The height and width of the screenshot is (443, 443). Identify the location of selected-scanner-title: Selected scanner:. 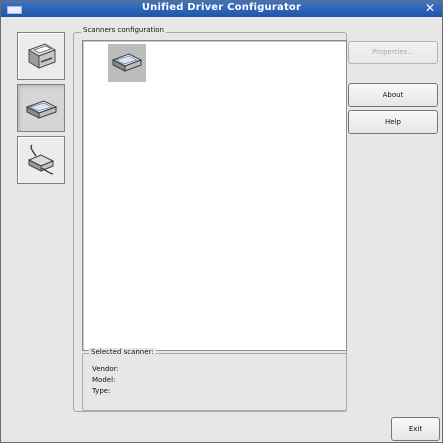
(122, 352).